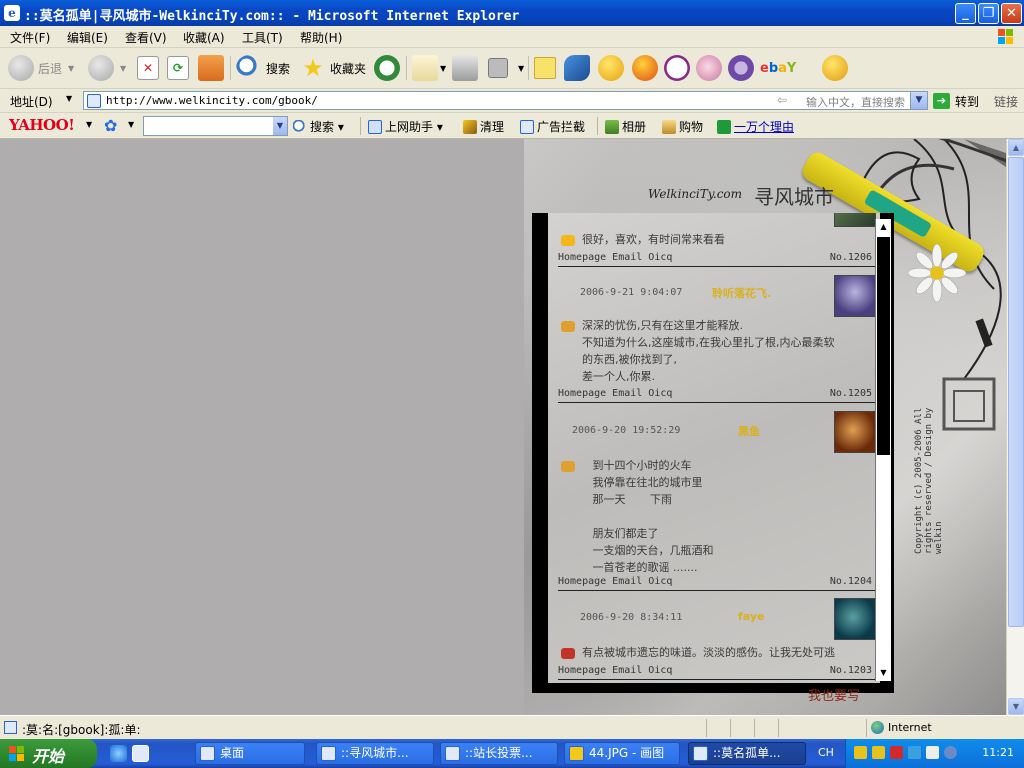  What do you see at coordinates (87, 37) in the screenshot?
I see `menu-edit: 编辑(E)` at bounding box center [87, 37].